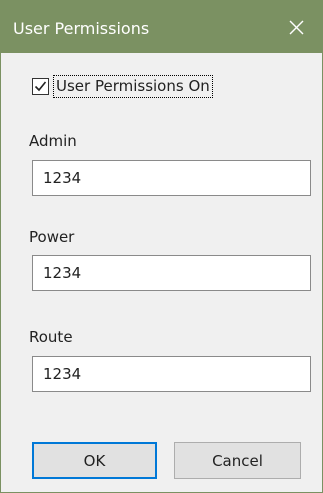  Describe the element at coordinates (171, 273) in the screenshot. I see `power-password-field` at that location.